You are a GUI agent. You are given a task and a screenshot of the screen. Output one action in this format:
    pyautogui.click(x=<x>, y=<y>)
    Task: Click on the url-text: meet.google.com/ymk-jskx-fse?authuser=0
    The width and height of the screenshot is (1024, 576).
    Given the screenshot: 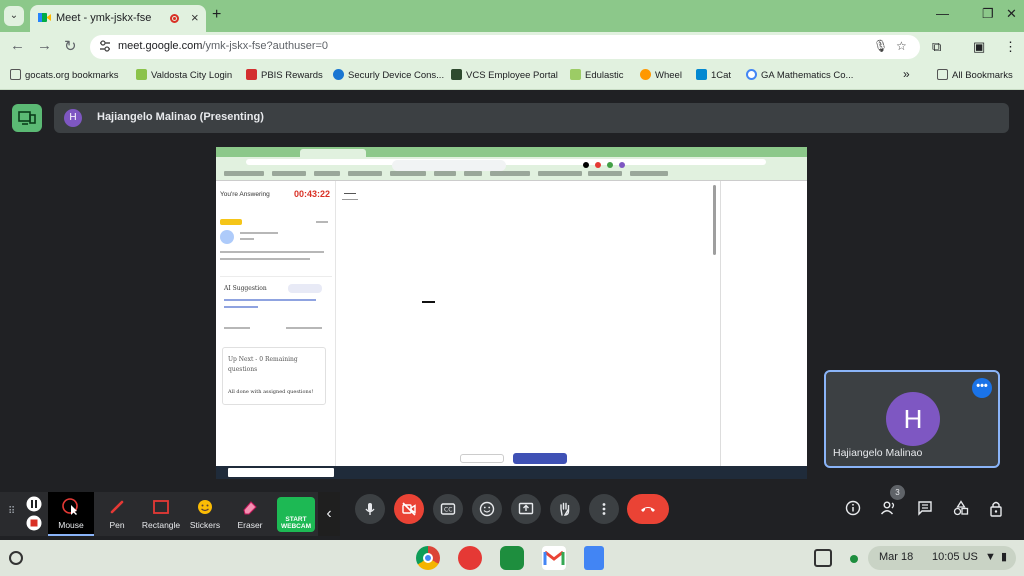 What is the action you would take?
    pyautogui.click(x=223, y=46)
    